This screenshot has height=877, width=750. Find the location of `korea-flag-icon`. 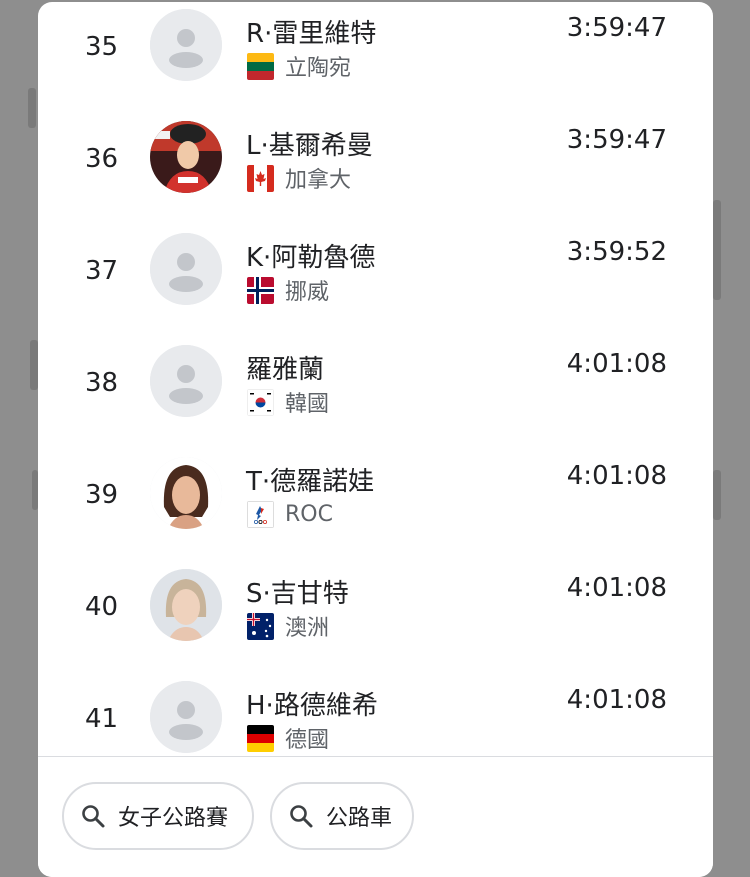

korea-flag-icon is located at coordinates (260, 402).